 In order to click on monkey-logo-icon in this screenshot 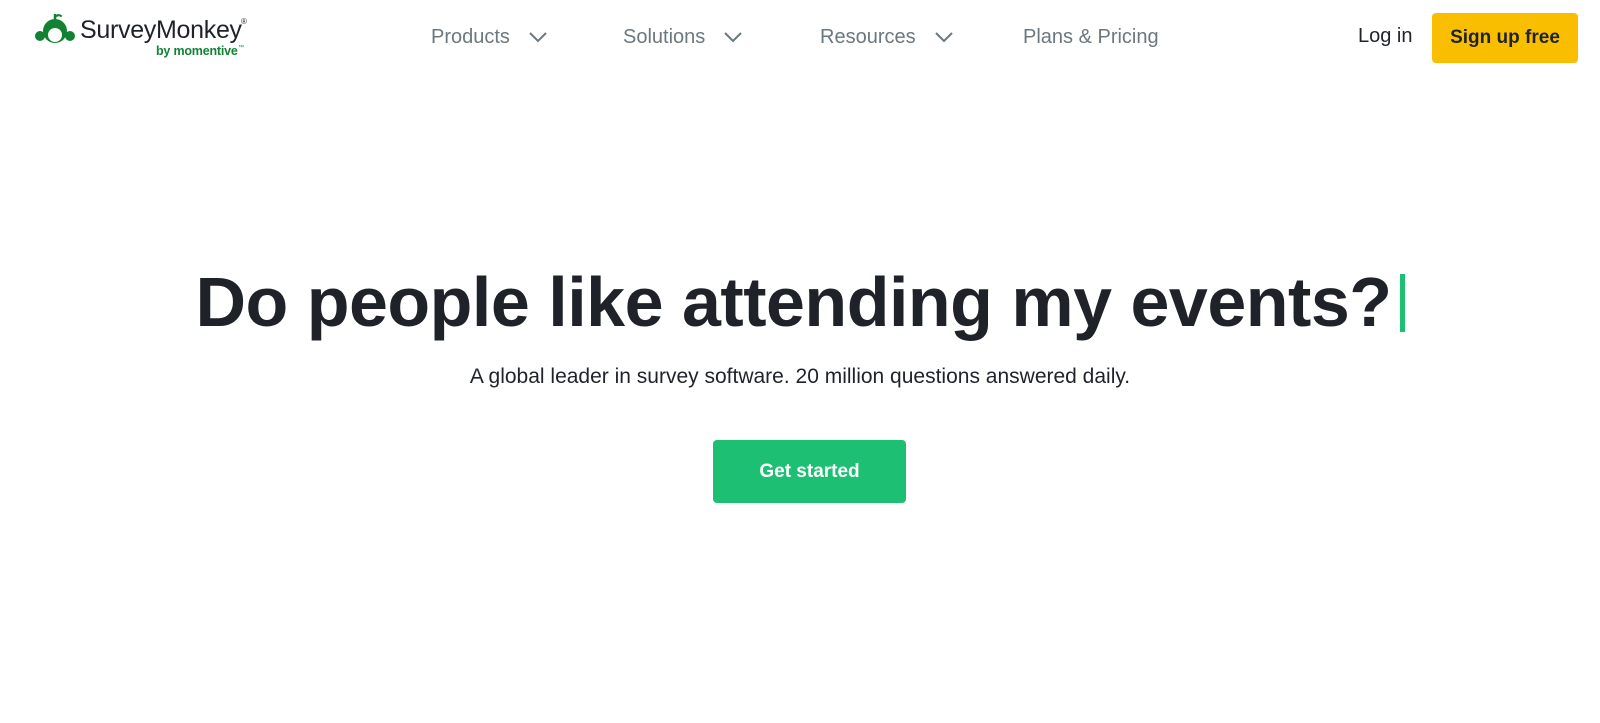, I will do `click(55, 28)`.